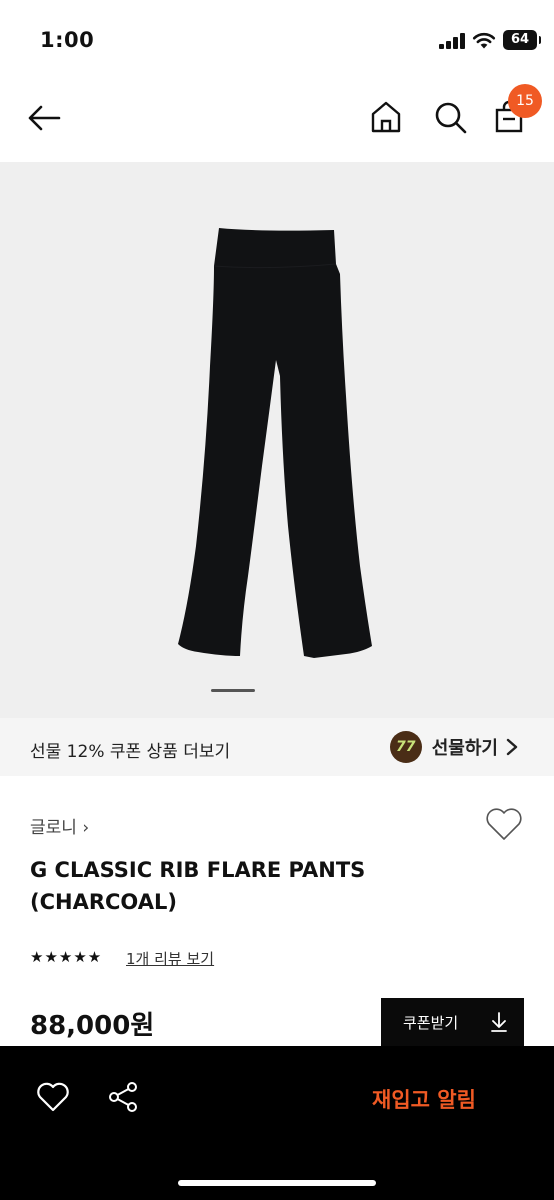 This screenshot has width=554, height=1200. I want to click on bottom-action-bar: 재입고 알림, so click(277, 1123).